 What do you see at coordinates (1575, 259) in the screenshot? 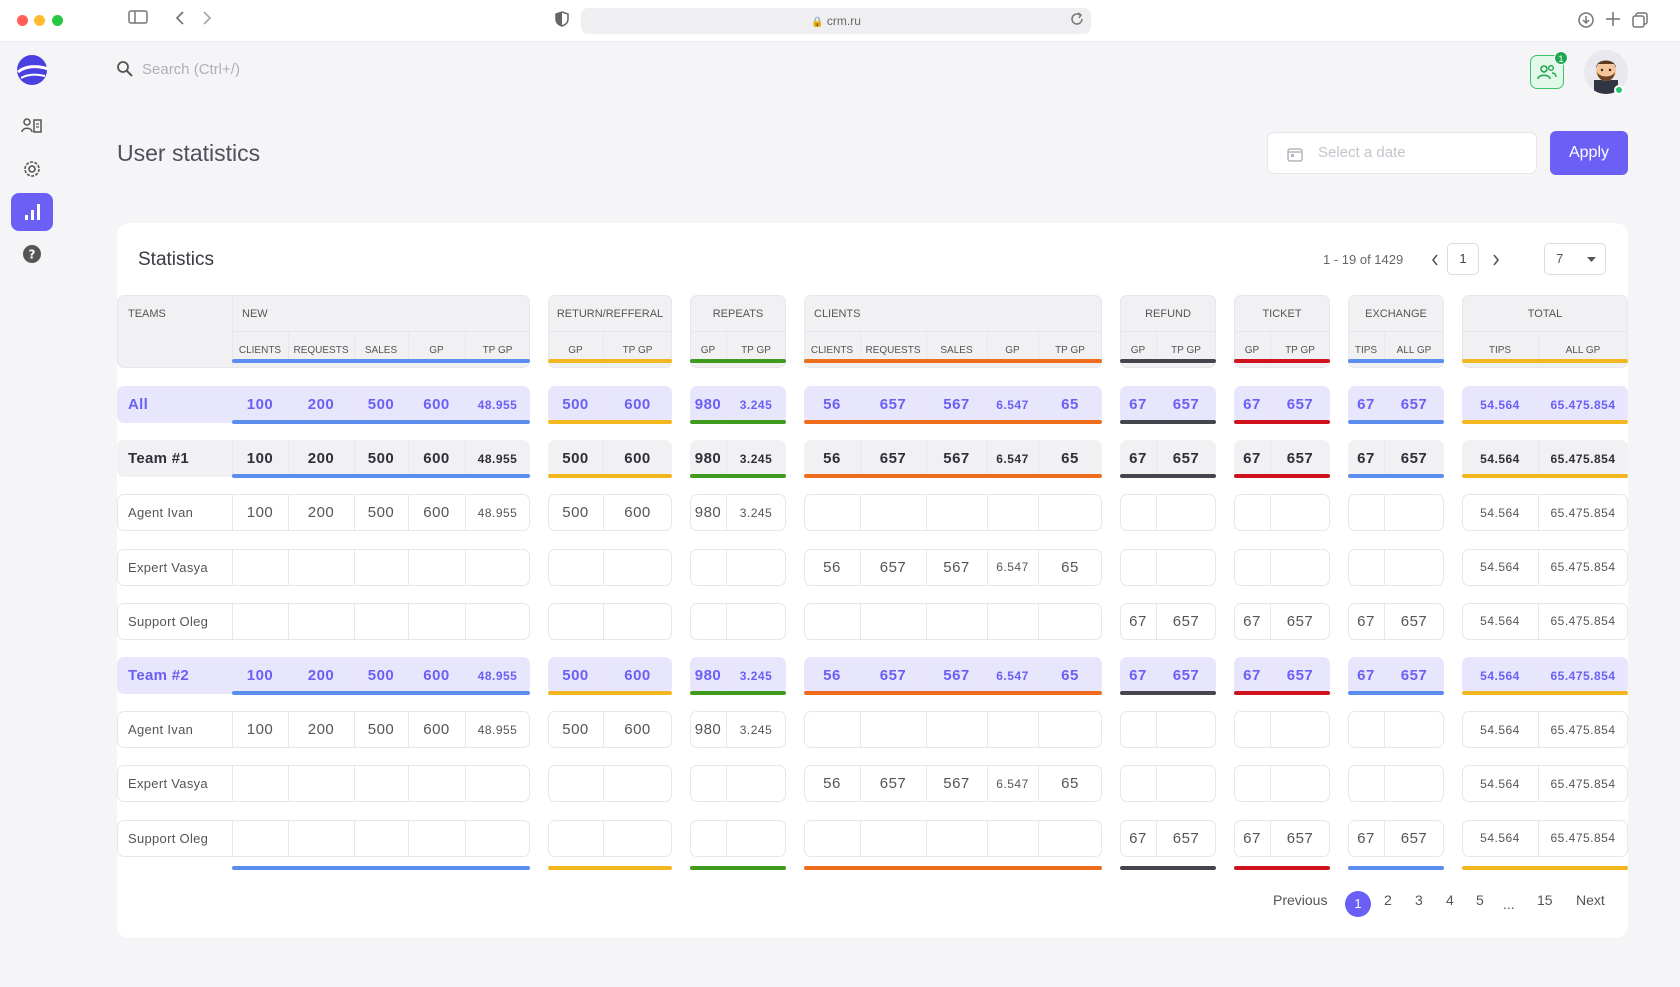
I see `page-size-select: 7` at bounding box center [1575, 259].